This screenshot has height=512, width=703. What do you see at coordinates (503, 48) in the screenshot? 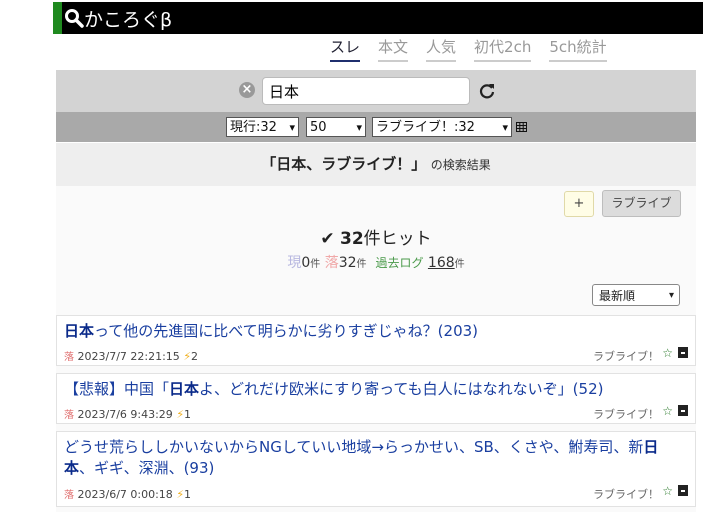
I see `tab-first-2ch: 初代2ch` at bounding box center [503, 48].